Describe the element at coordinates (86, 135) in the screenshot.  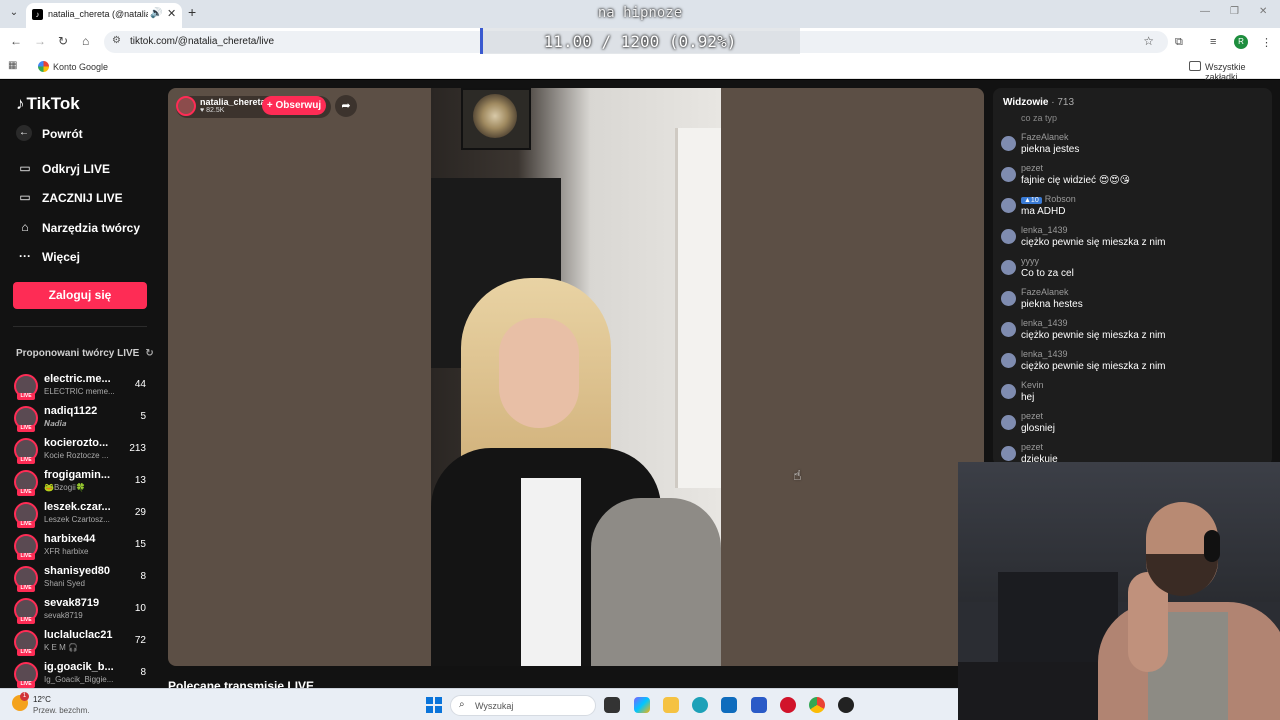
I see `back-link: ← Powrót` at that location.